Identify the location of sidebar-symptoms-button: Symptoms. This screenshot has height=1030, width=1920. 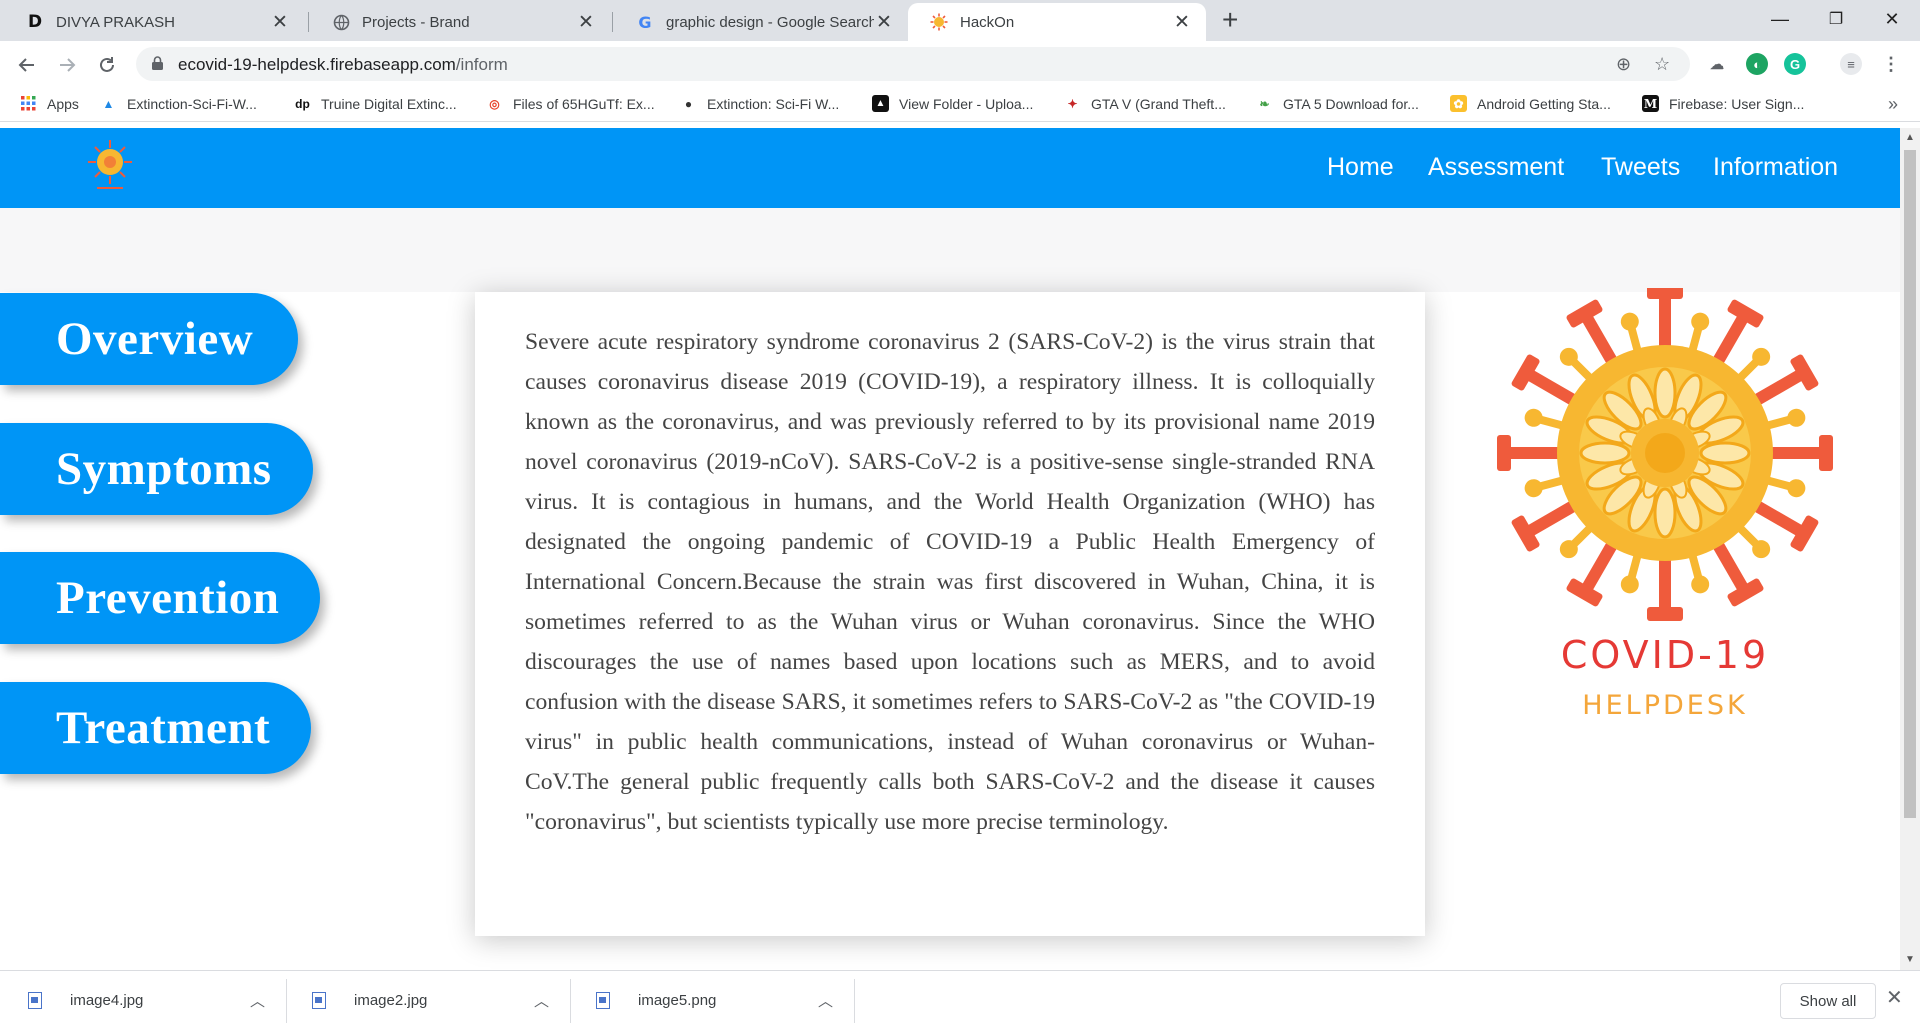
(156, 469).